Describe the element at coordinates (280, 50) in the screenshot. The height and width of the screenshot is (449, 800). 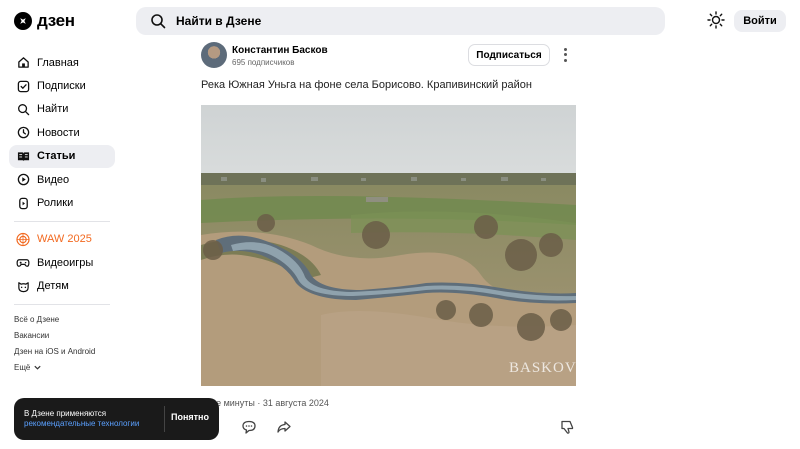
I see `author-name: Константин Басков` at that location.